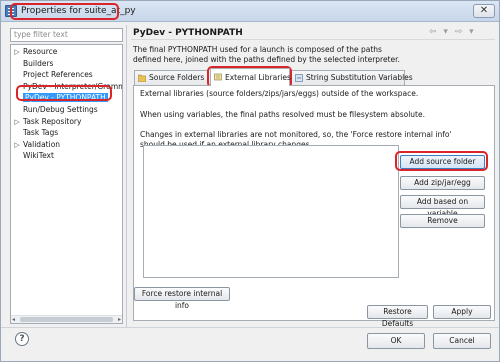 This screenshot has width=500, height=362. What do you see at coordinates (352, 77) in the screenshot?
I see `tab-string-substitution-variables: String Substitution Variables` at bounding box center [352, 77].